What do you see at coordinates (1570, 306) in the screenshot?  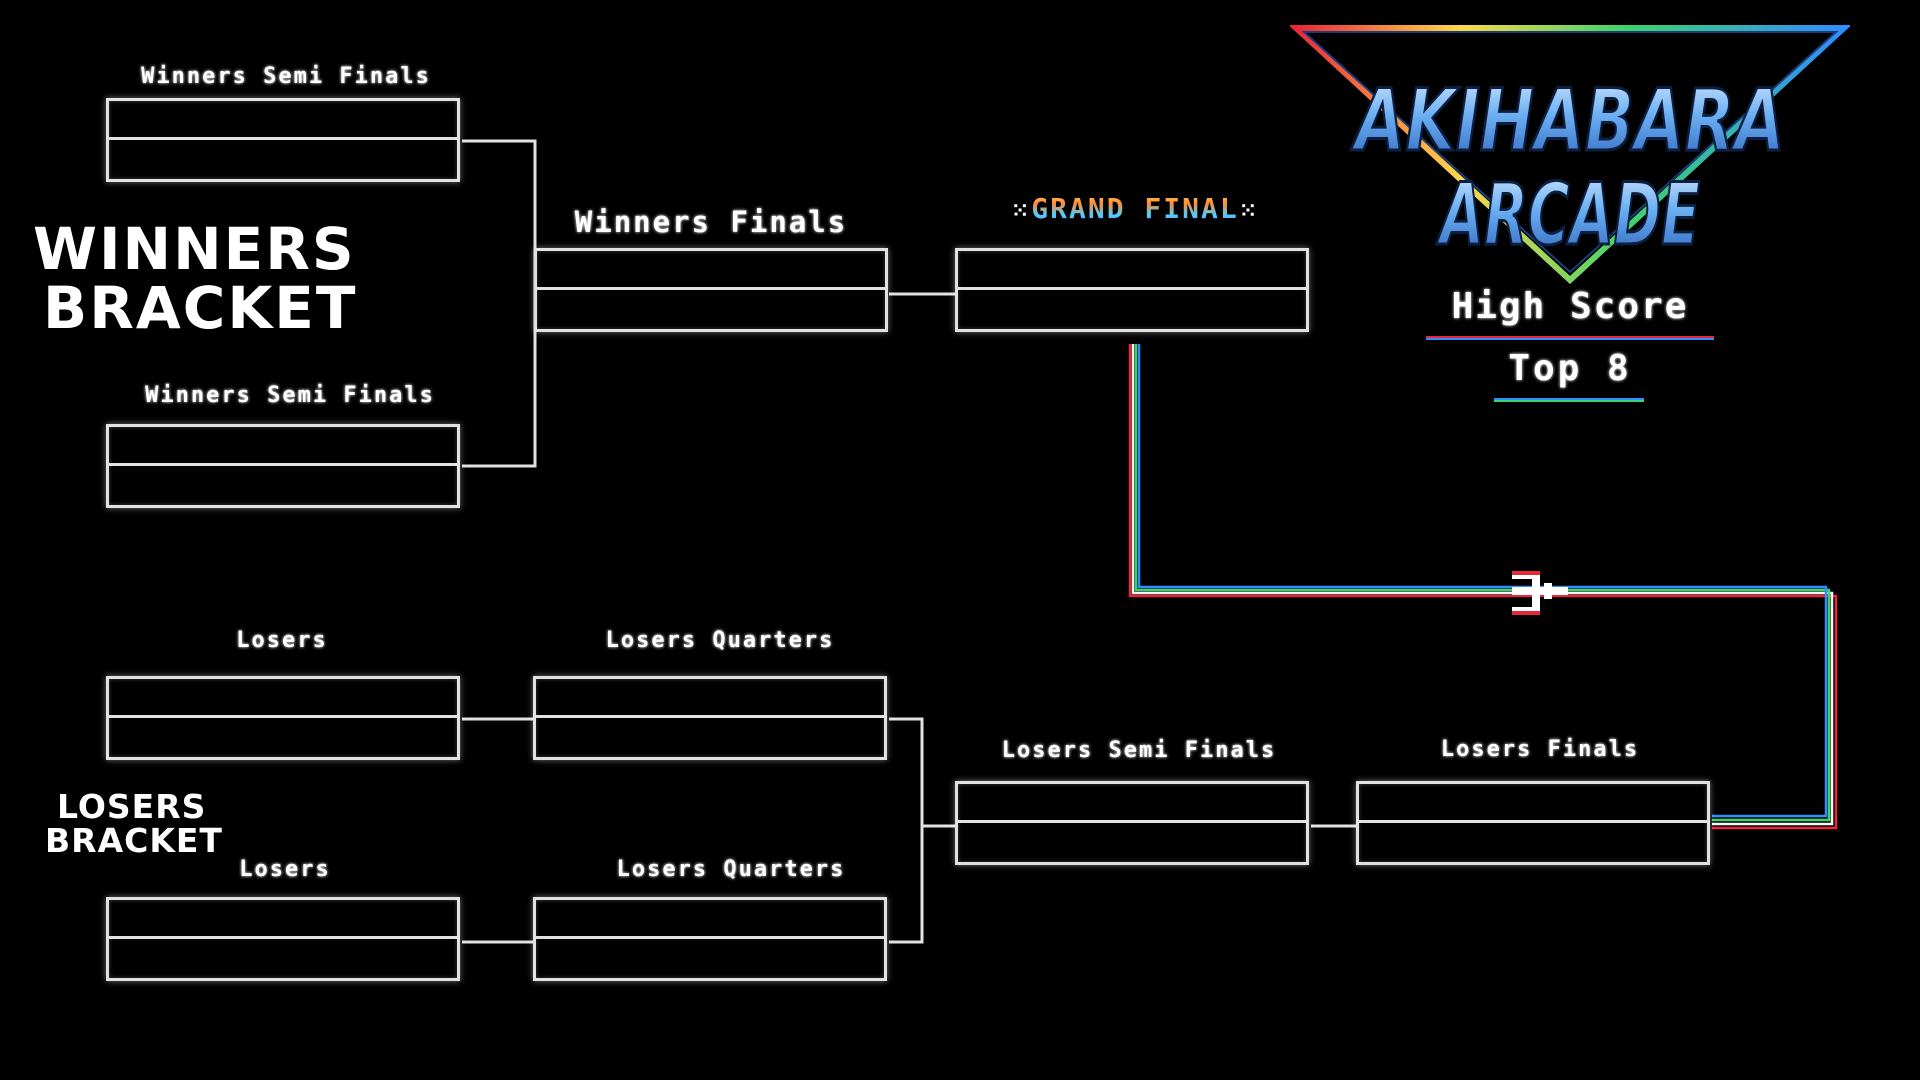 I see `event-subtitle: High Score` at bounding box center [1570, 306].